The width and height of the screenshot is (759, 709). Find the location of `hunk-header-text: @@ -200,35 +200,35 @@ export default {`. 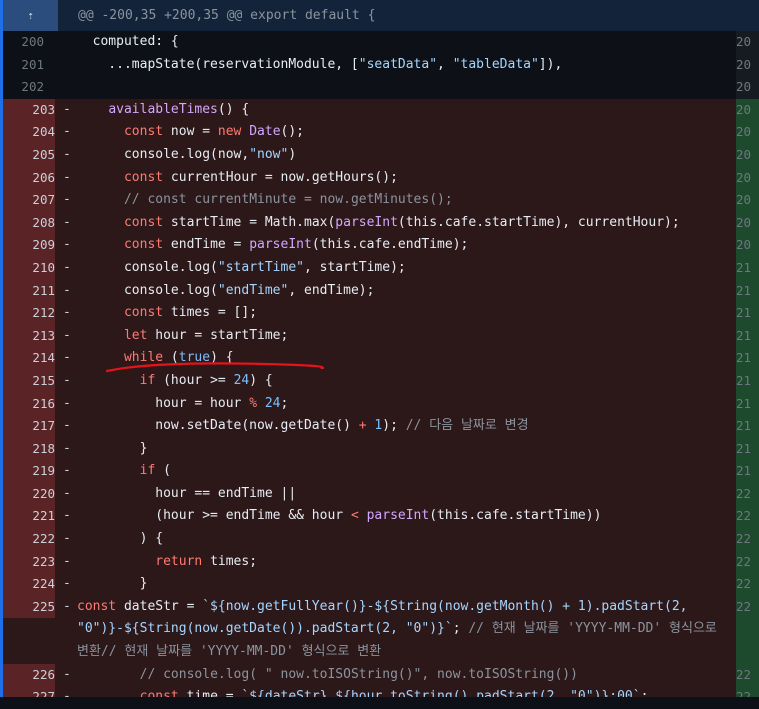

hunk-header-text: @@ -200,35 +200,35 @@ export default { is located at coordinates (227, 15).